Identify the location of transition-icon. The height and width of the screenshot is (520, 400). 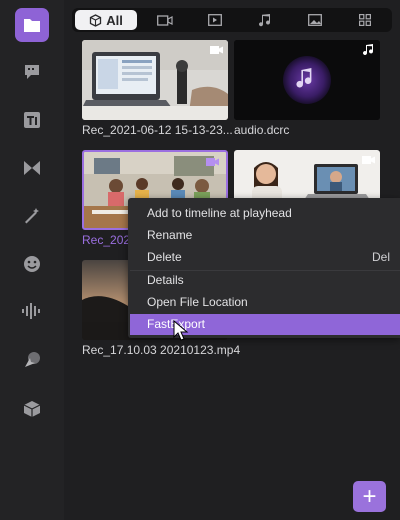
(32, 168).